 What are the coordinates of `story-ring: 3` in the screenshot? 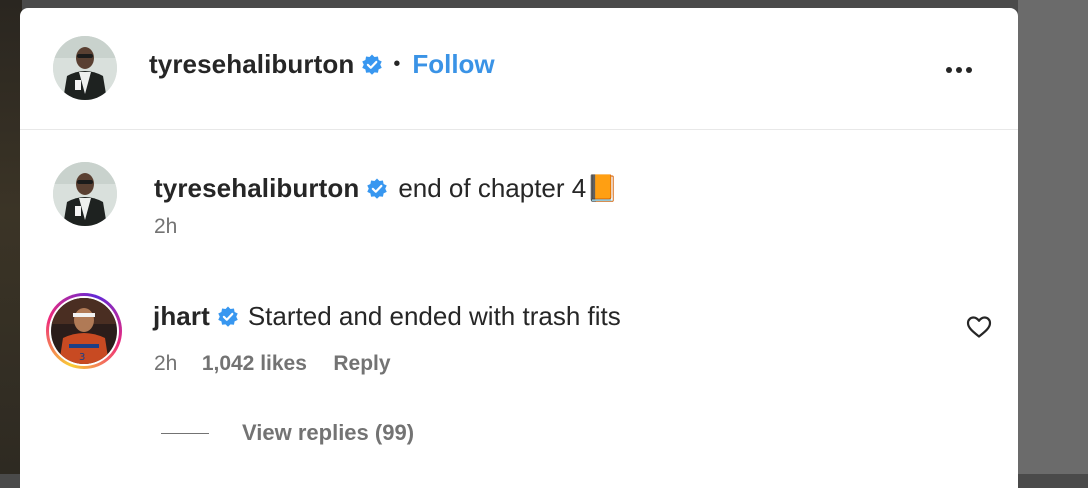 It's located at (84, 331).